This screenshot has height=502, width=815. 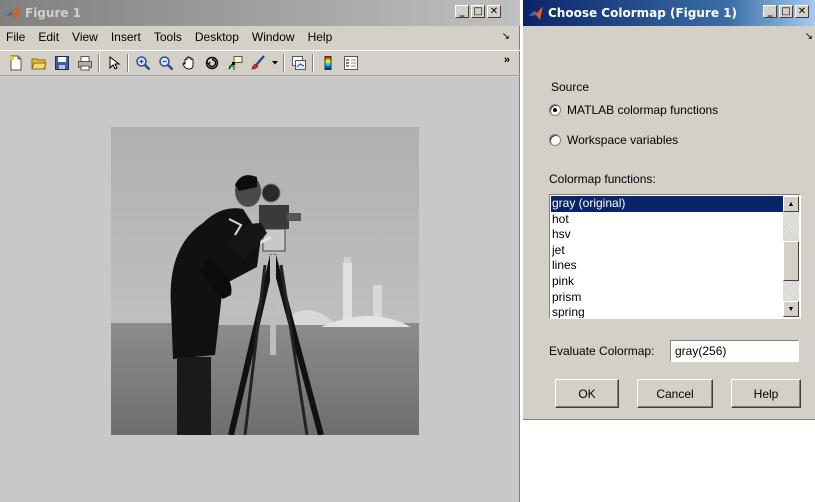 What do you see at coordinates (126, 37) in the screenshot?
I see `menu-insert: Insert` at bounding box center [126, 37].